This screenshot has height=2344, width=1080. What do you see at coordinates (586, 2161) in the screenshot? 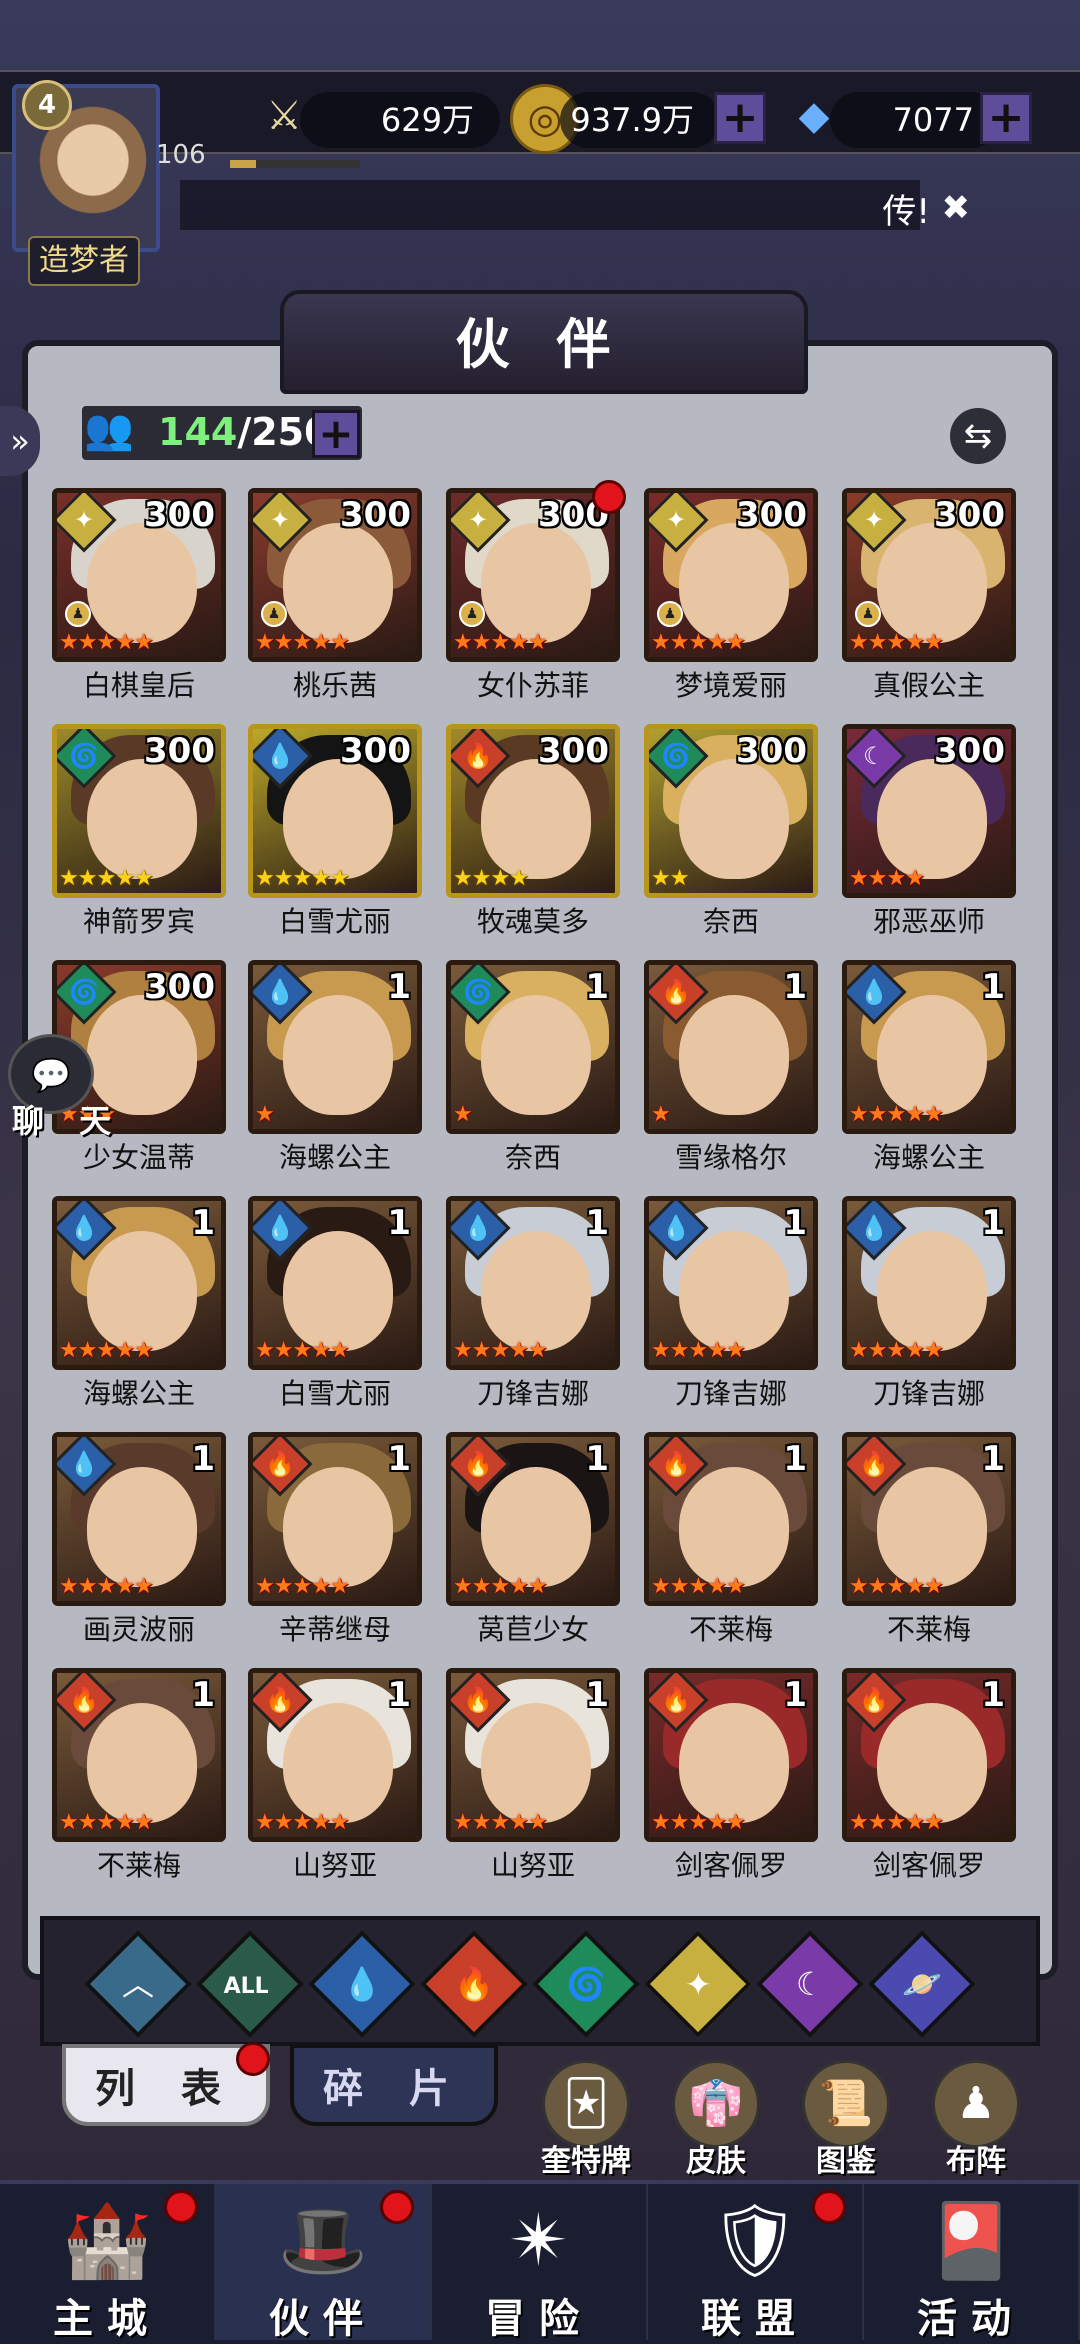
I see `tarot-label: 奎特牌` at bounding box center [586, 2161].